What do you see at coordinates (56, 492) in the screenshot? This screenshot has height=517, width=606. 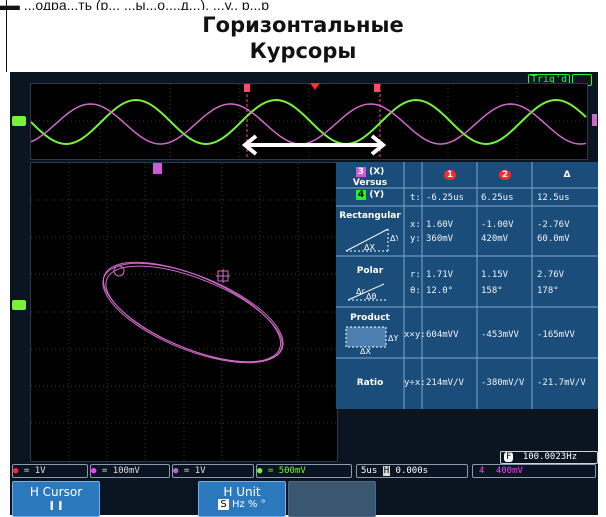 I see `h-cursor-label: H Cursor` at bounding box center [56, 492].